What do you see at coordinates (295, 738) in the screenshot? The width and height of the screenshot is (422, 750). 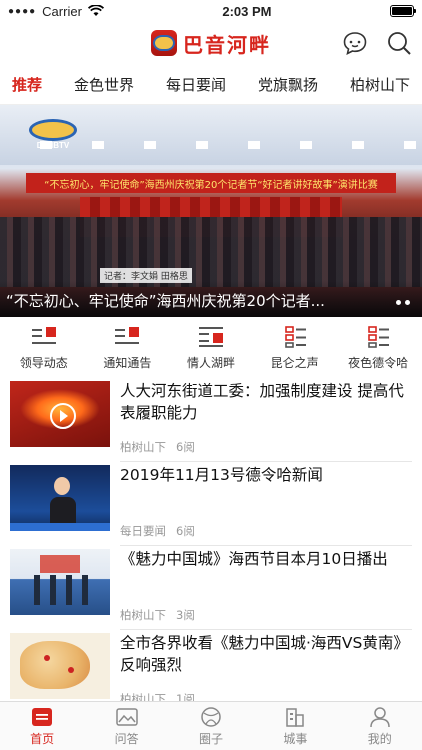 I see `tabbar-label: 城事` at bounding box center [295, 738].